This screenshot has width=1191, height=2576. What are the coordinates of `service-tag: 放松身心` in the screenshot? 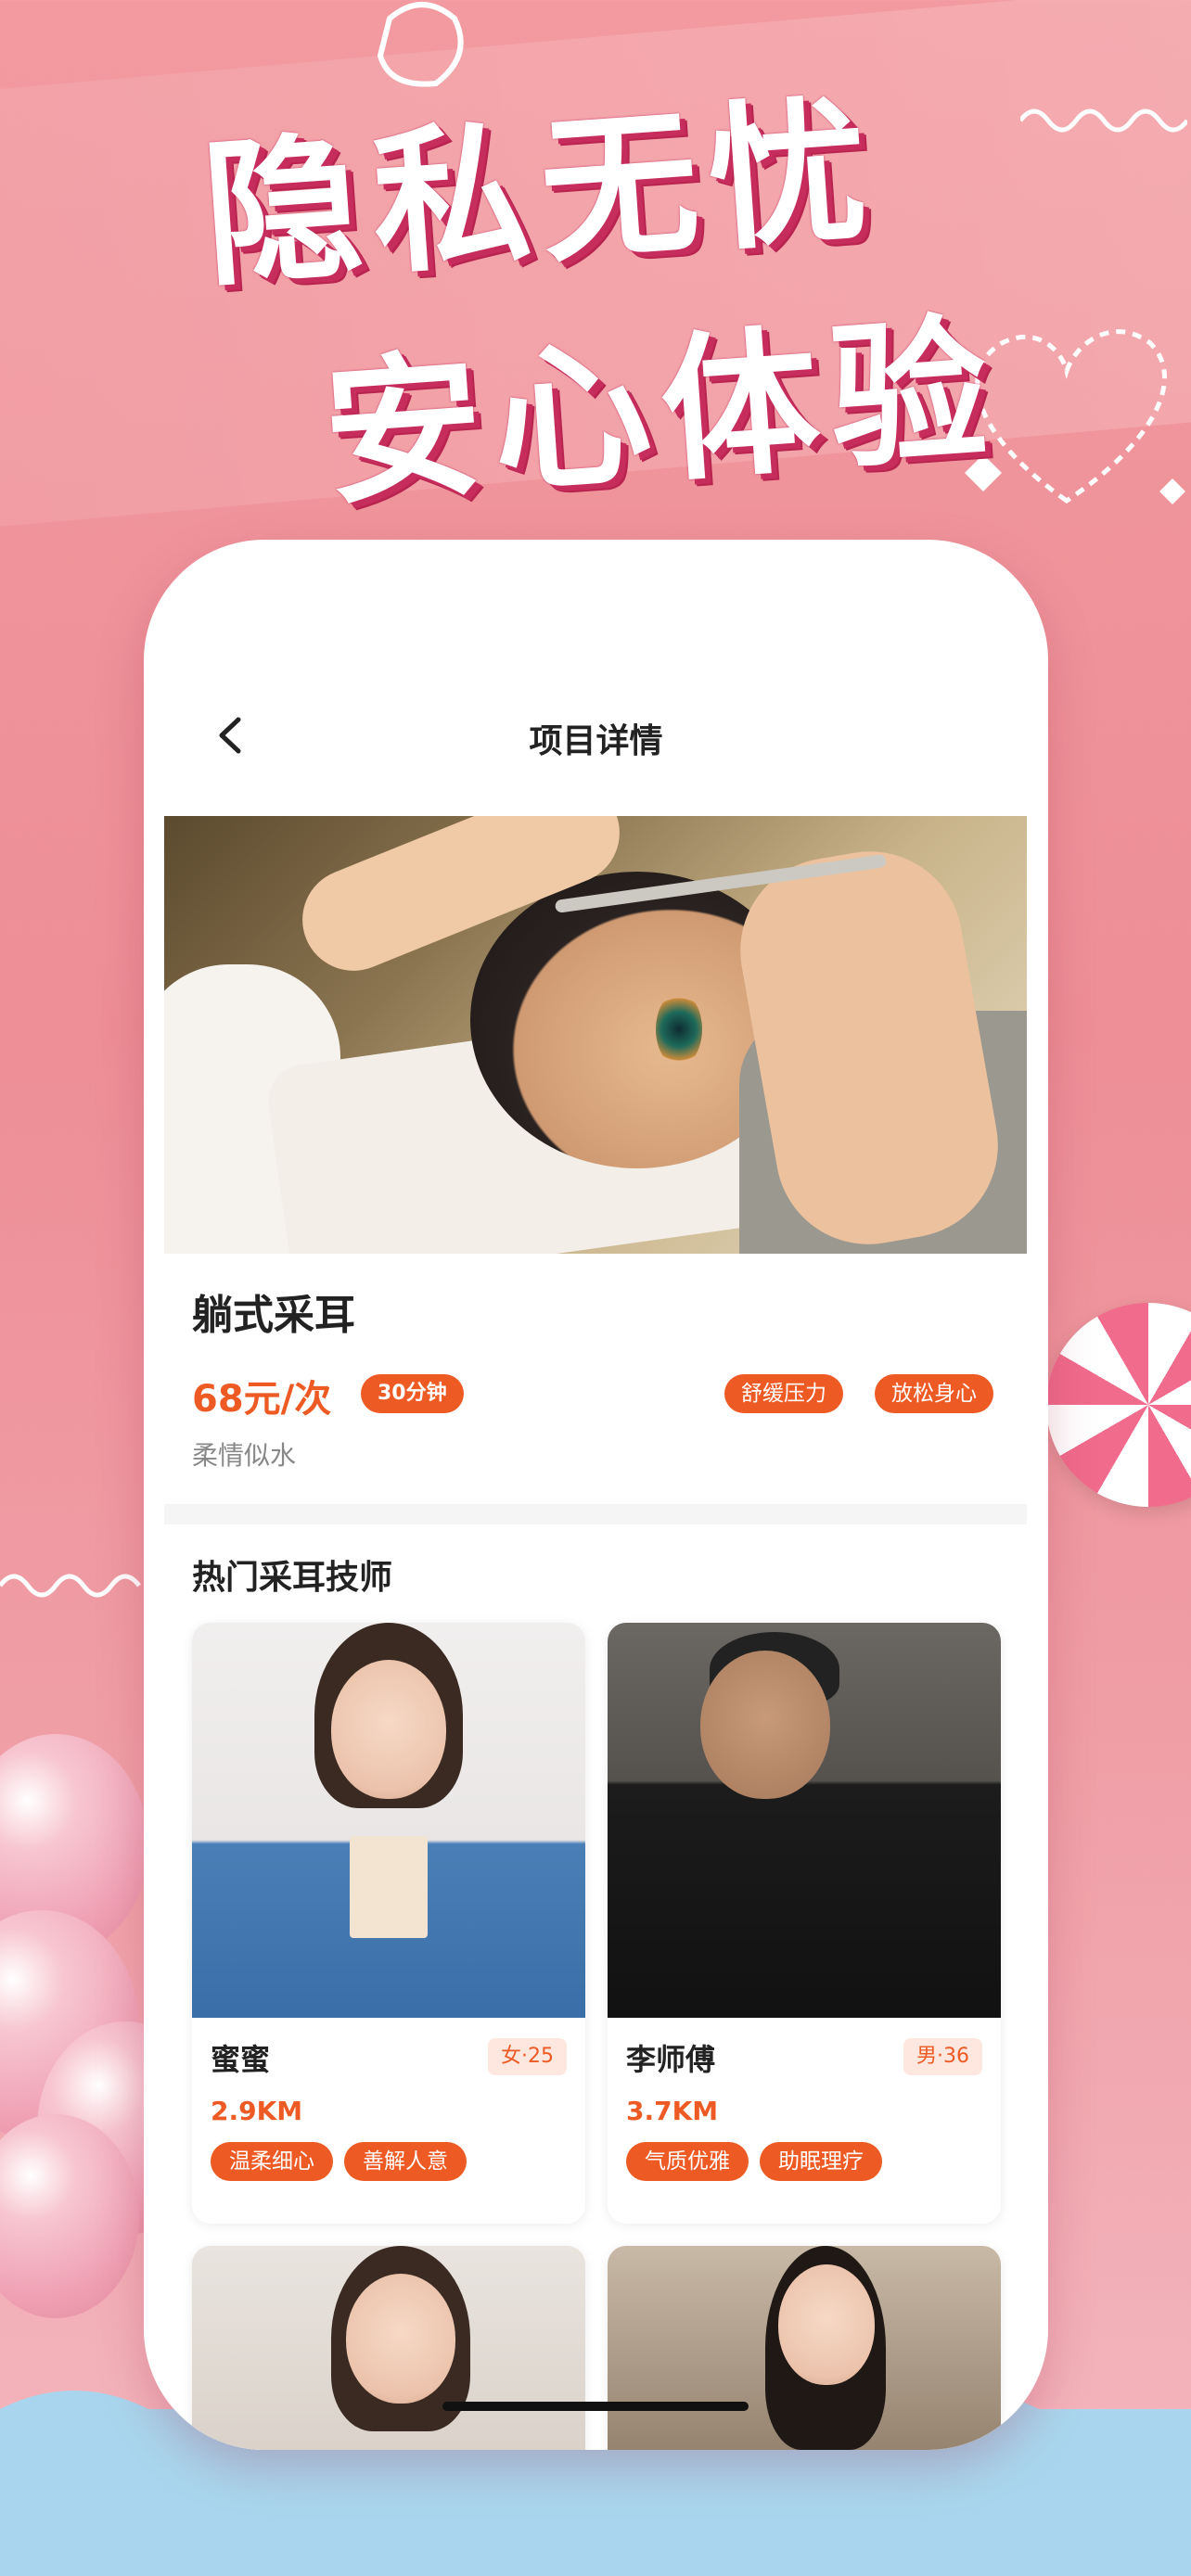 It's located at (934, 1393).